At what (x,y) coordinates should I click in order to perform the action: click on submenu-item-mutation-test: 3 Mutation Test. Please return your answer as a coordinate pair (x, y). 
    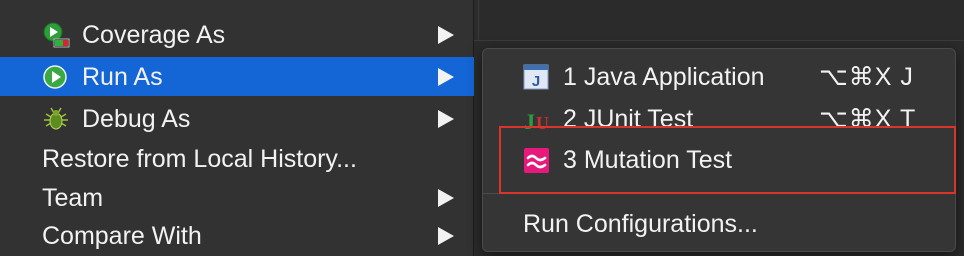
    Looking at the image, I should click on (719, 160).